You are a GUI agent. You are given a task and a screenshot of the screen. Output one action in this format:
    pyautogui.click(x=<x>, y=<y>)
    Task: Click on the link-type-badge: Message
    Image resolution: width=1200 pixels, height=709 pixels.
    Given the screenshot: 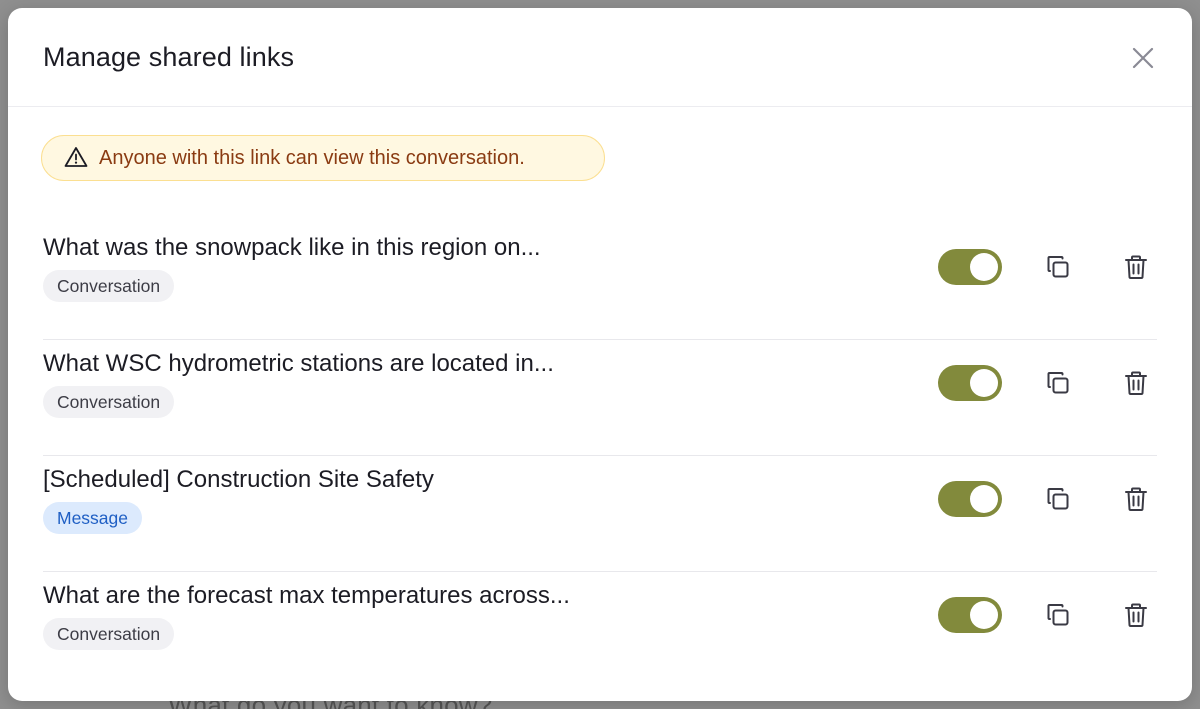 What is the action you would take?
    pyautogui.click(x=93, y=518)
    